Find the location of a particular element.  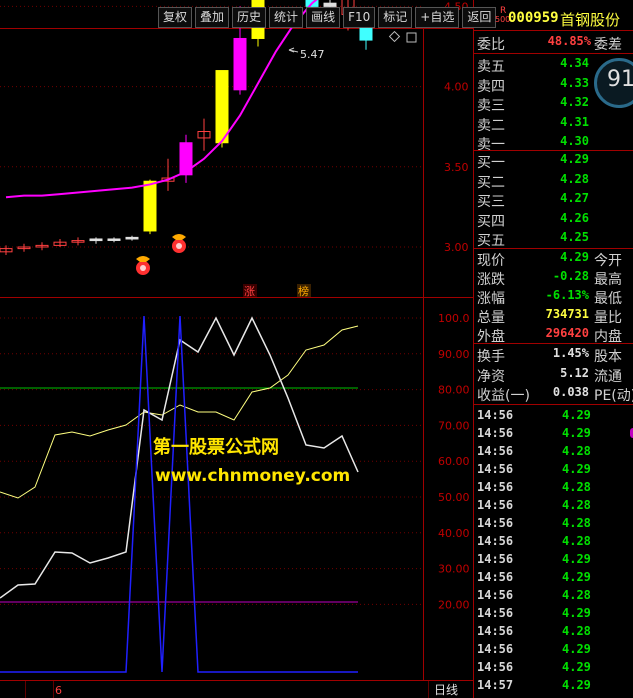

stat-row: 涨跌 -0.28 最高 is located at coordinates (553, 278).